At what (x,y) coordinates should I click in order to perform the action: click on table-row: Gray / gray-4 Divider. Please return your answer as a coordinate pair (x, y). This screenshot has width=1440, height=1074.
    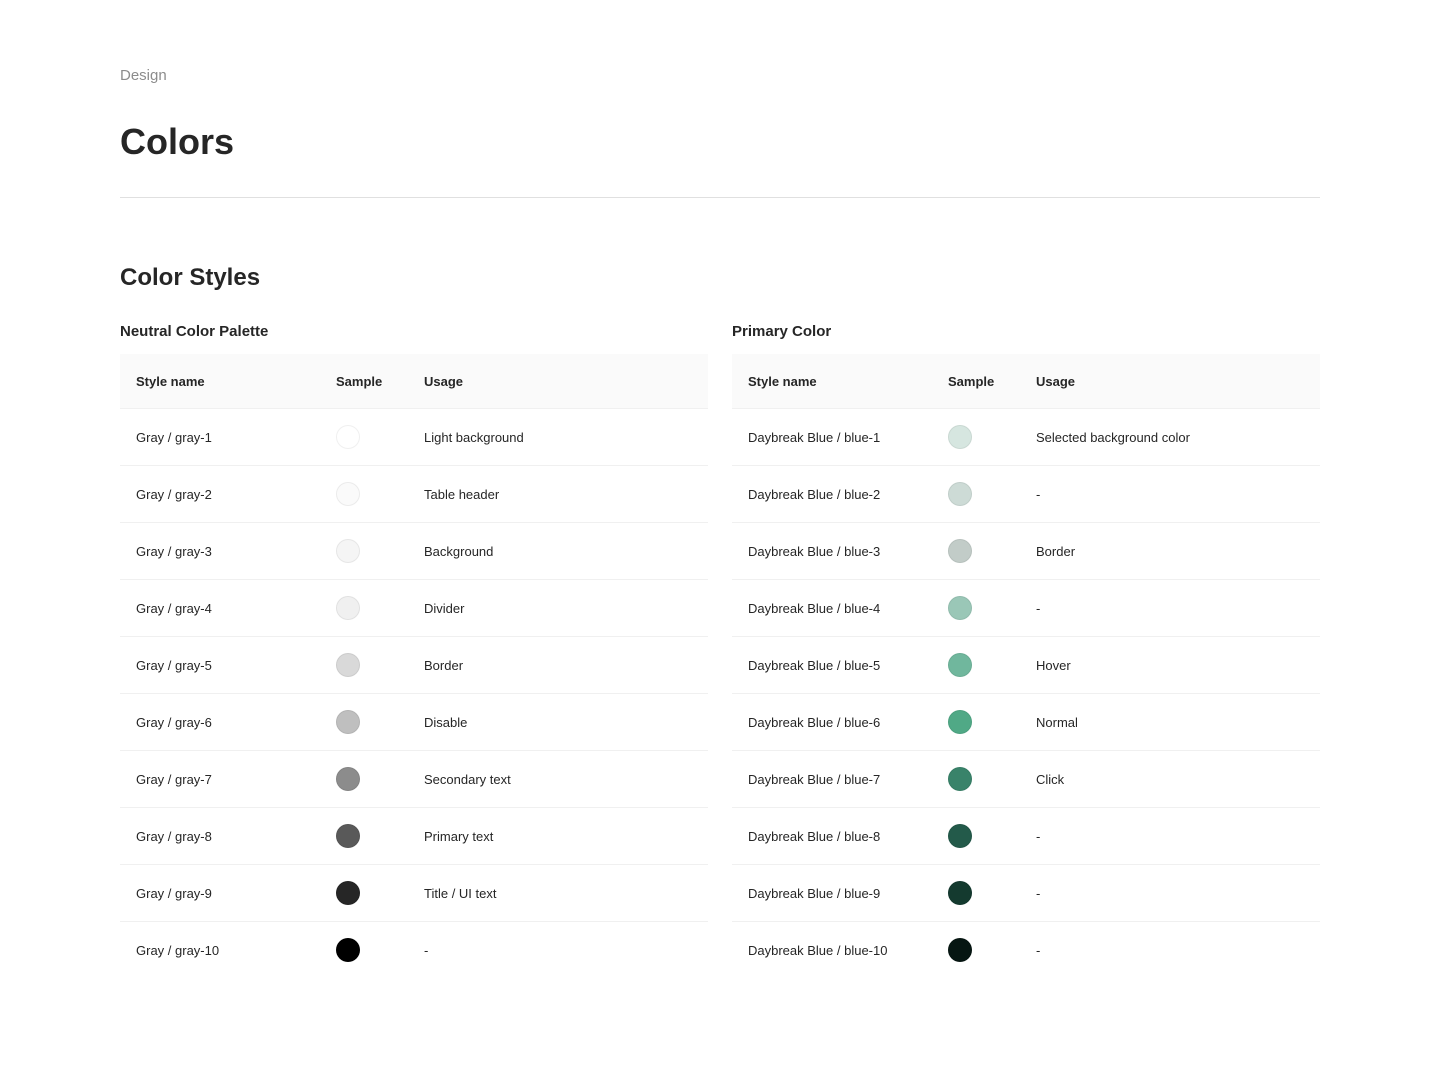
    Looking at the image, I should click on (414, 608).